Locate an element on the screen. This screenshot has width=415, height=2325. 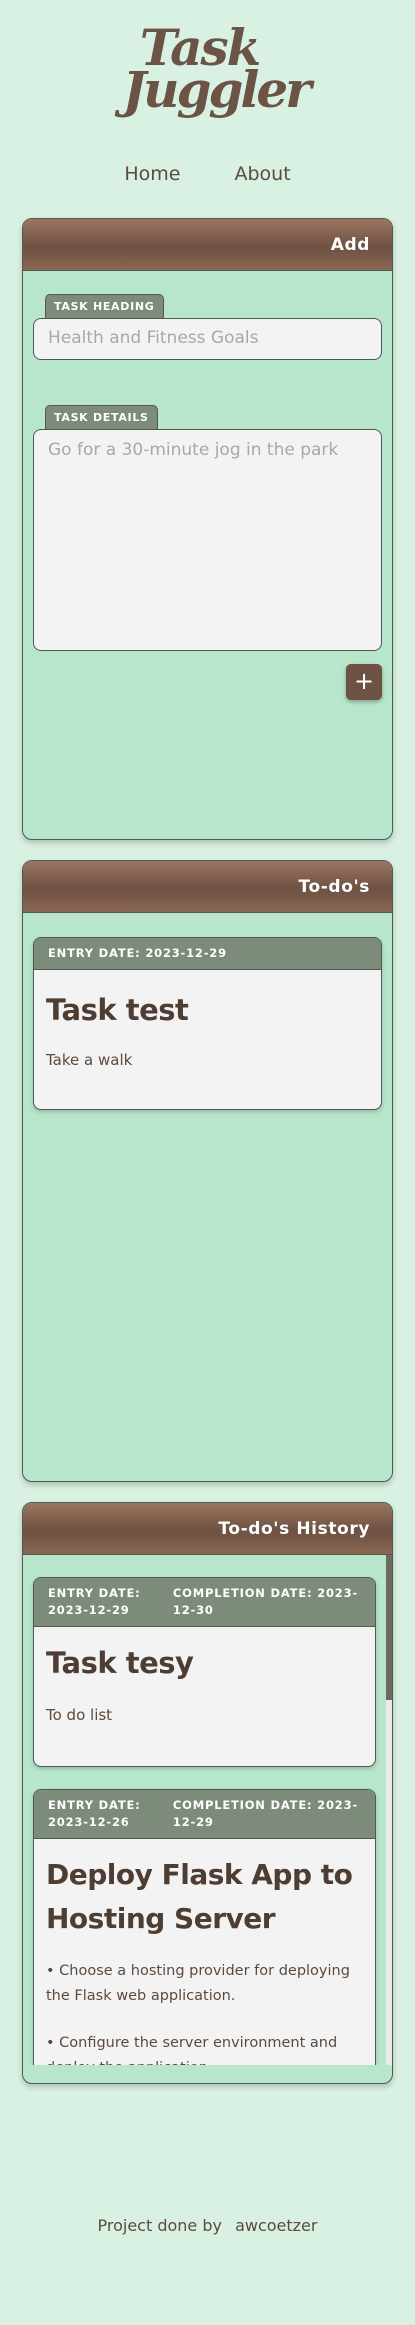
history-task-title: Task tesy is located at coordinates (120, 1663).